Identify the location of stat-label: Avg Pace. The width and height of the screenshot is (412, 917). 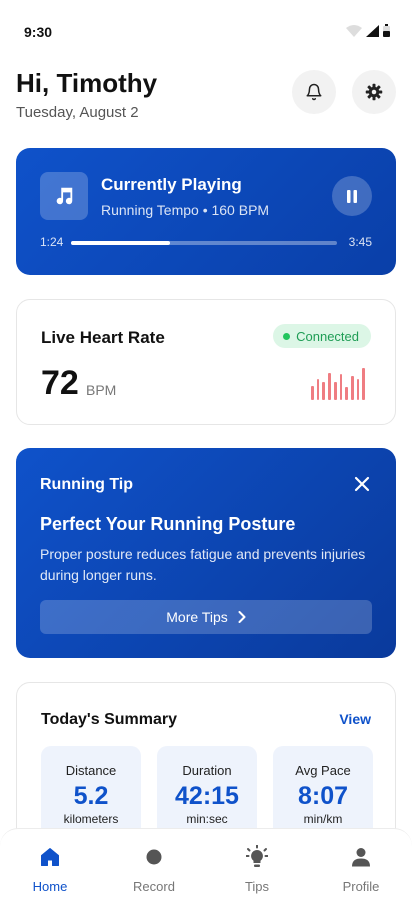
(323, 770).